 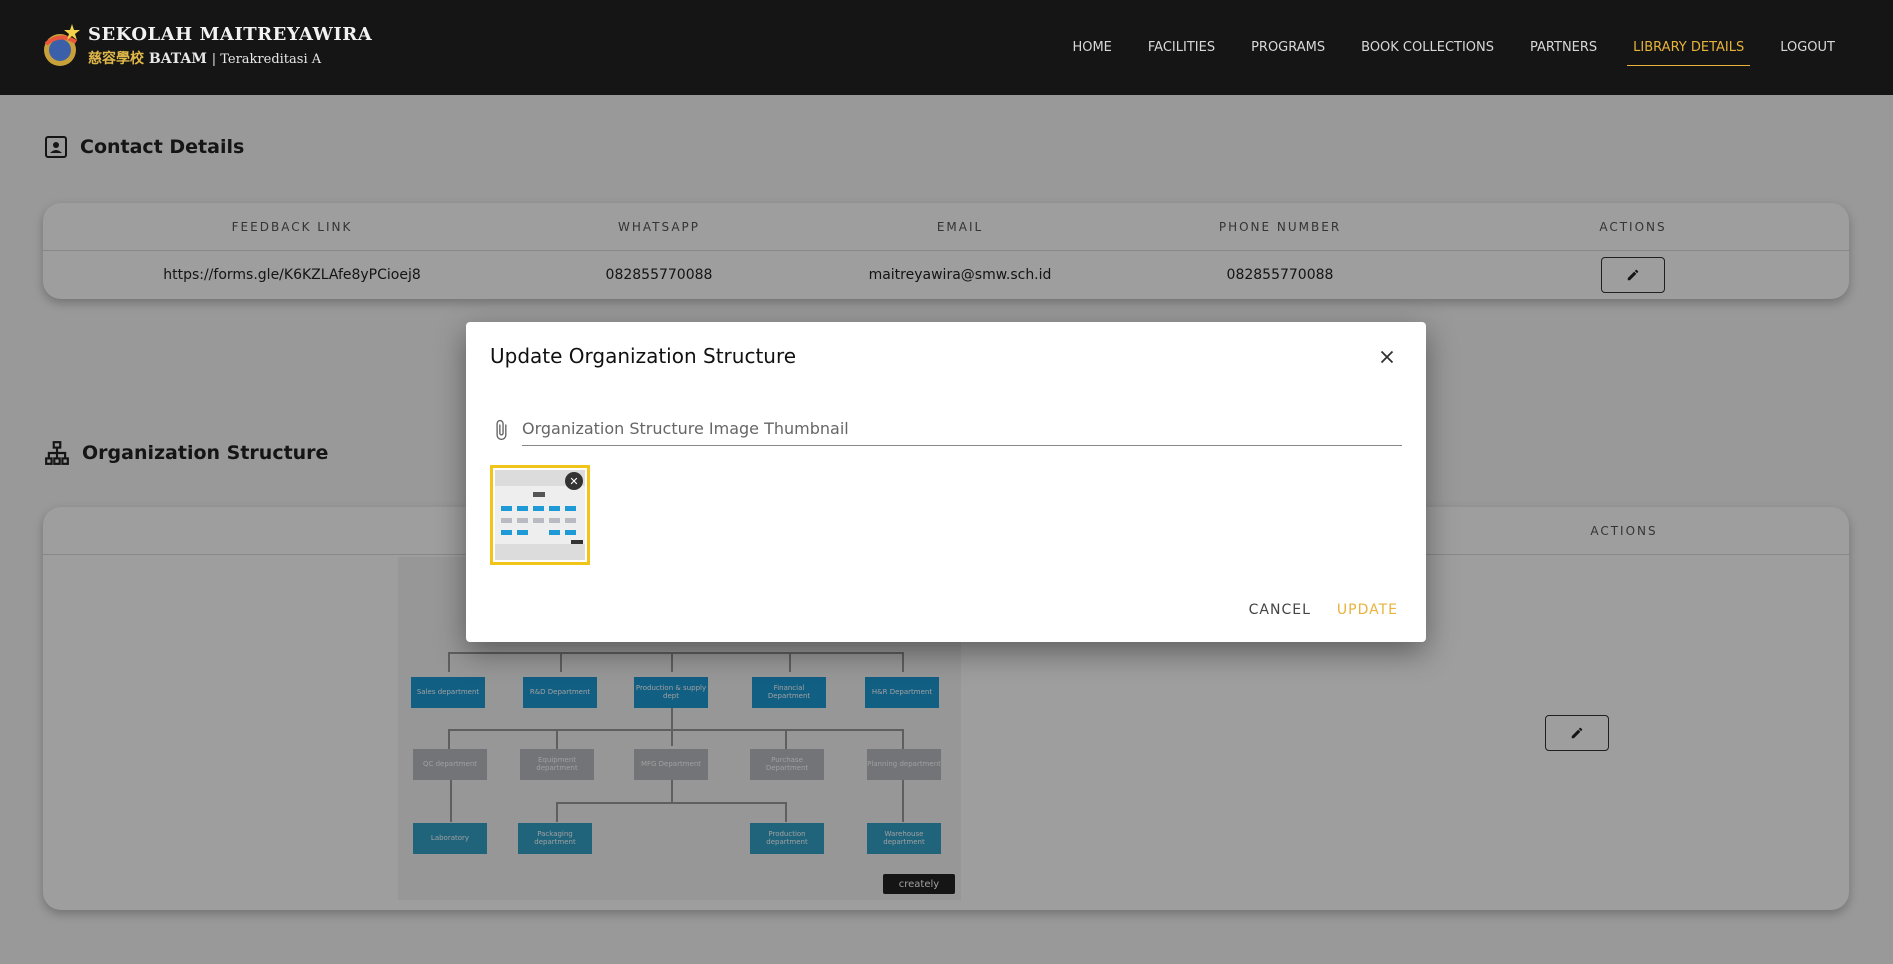 What do you see at coordinates (1807, 47) in the screenshot?
I see `nav-logout: LOGOUT` at bounding box center [1807, 47].